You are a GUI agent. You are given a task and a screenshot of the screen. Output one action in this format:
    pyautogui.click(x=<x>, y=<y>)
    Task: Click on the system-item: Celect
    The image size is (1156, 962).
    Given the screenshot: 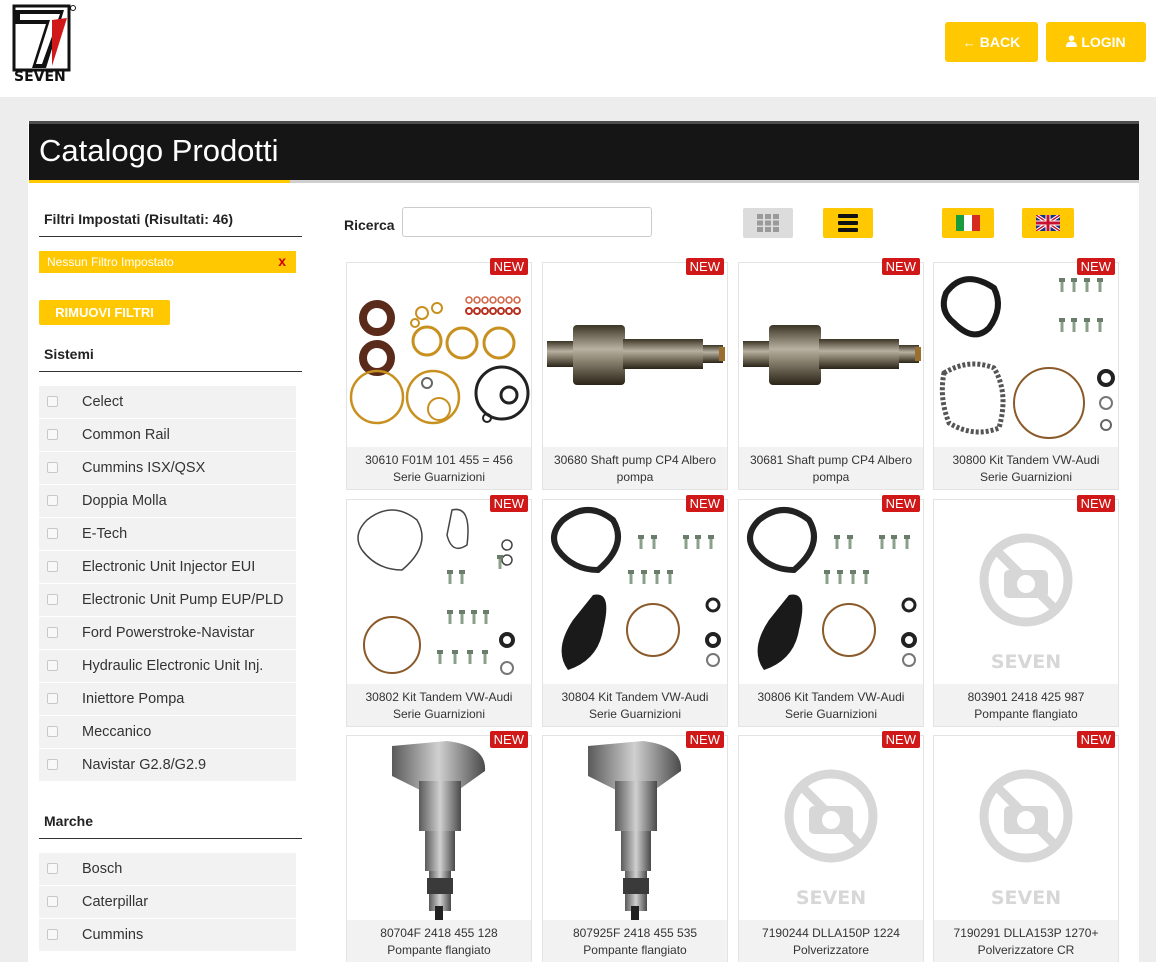 What is the action you would take?
    pyautogui.click(x=167, y=402)
    